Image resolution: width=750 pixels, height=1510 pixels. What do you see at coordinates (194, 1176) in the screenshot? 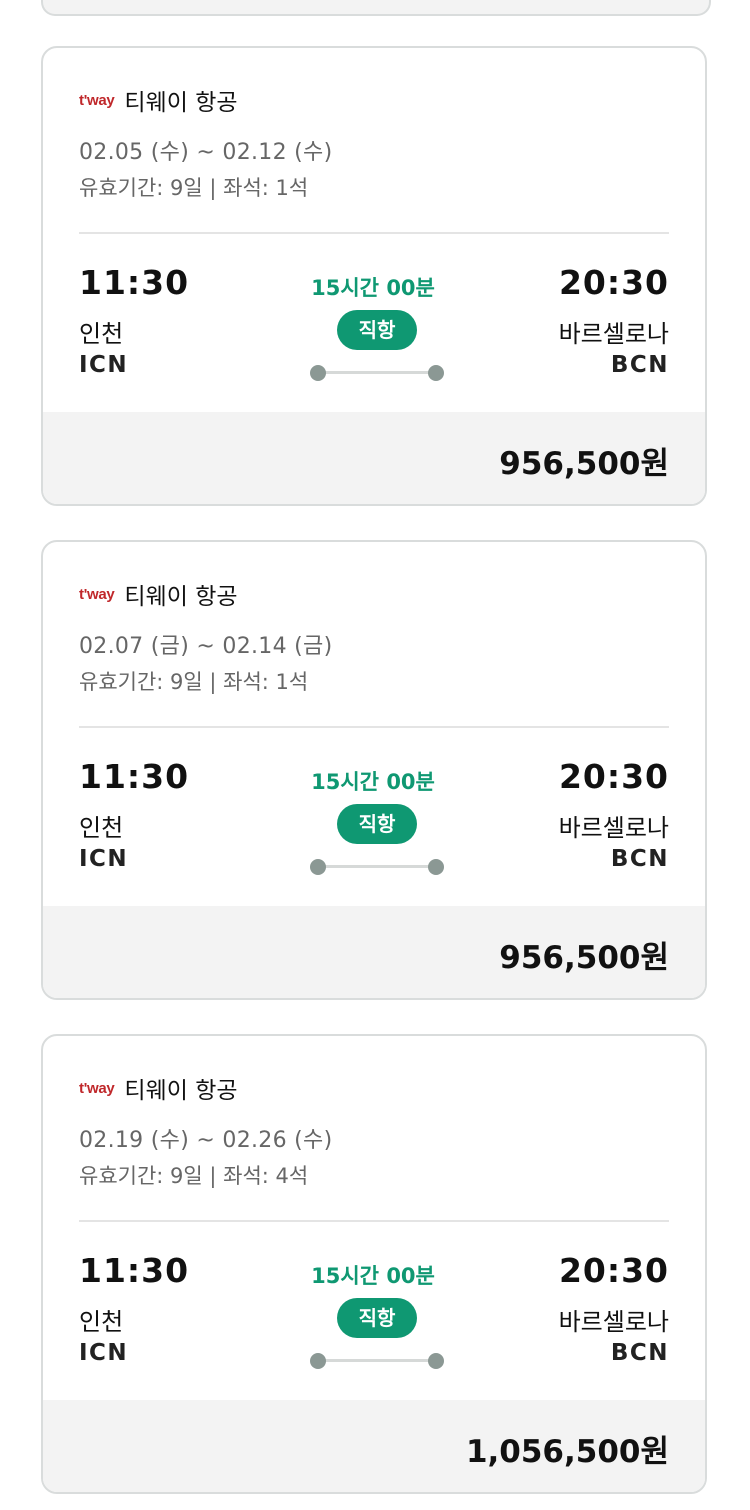
I see `validity-seats: 유효기간: 9일 | 좌석: 4석` at bounding box center [194, 1176].